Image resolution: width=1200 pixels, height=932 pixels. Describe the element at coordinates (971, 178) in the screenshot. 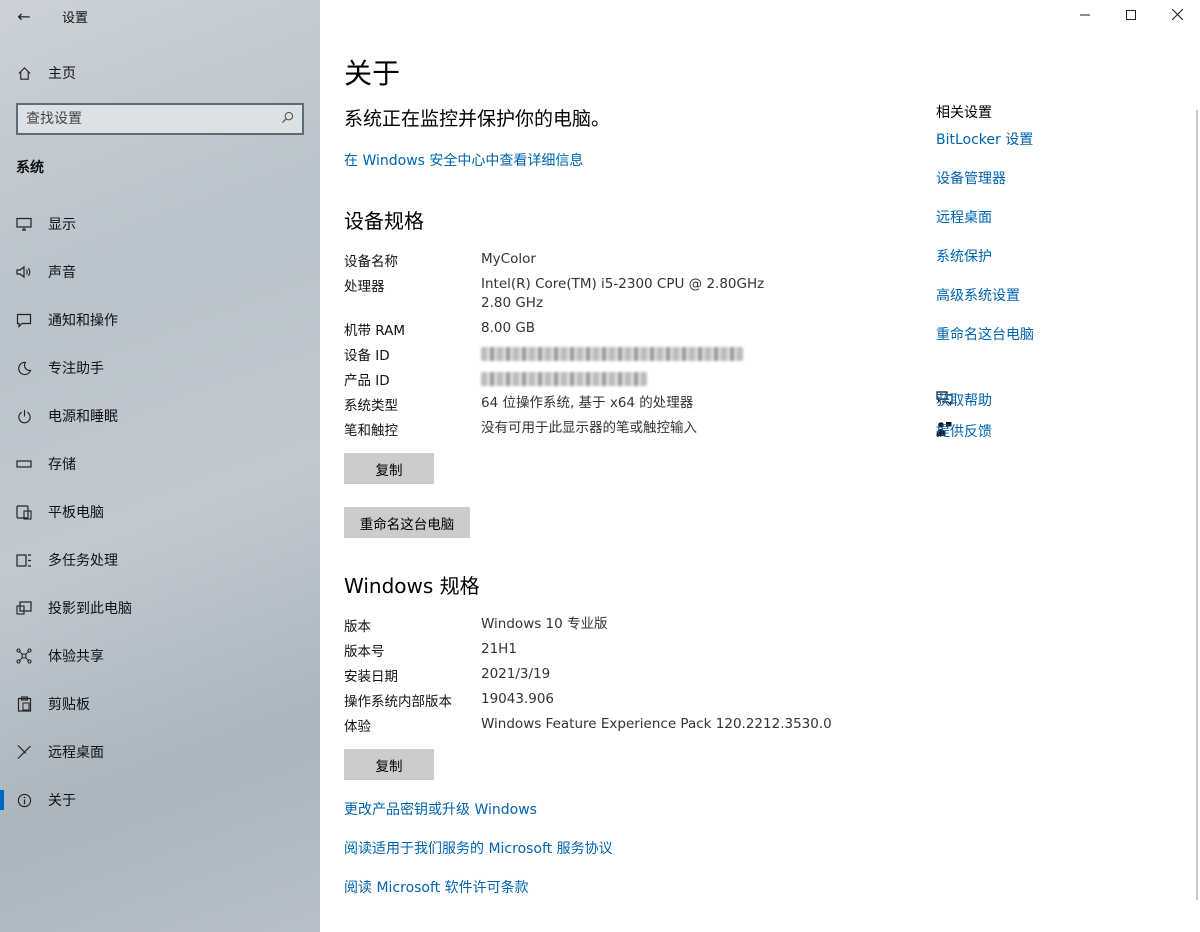

I see `related-link-device-manager: 设备管理器` at that location.